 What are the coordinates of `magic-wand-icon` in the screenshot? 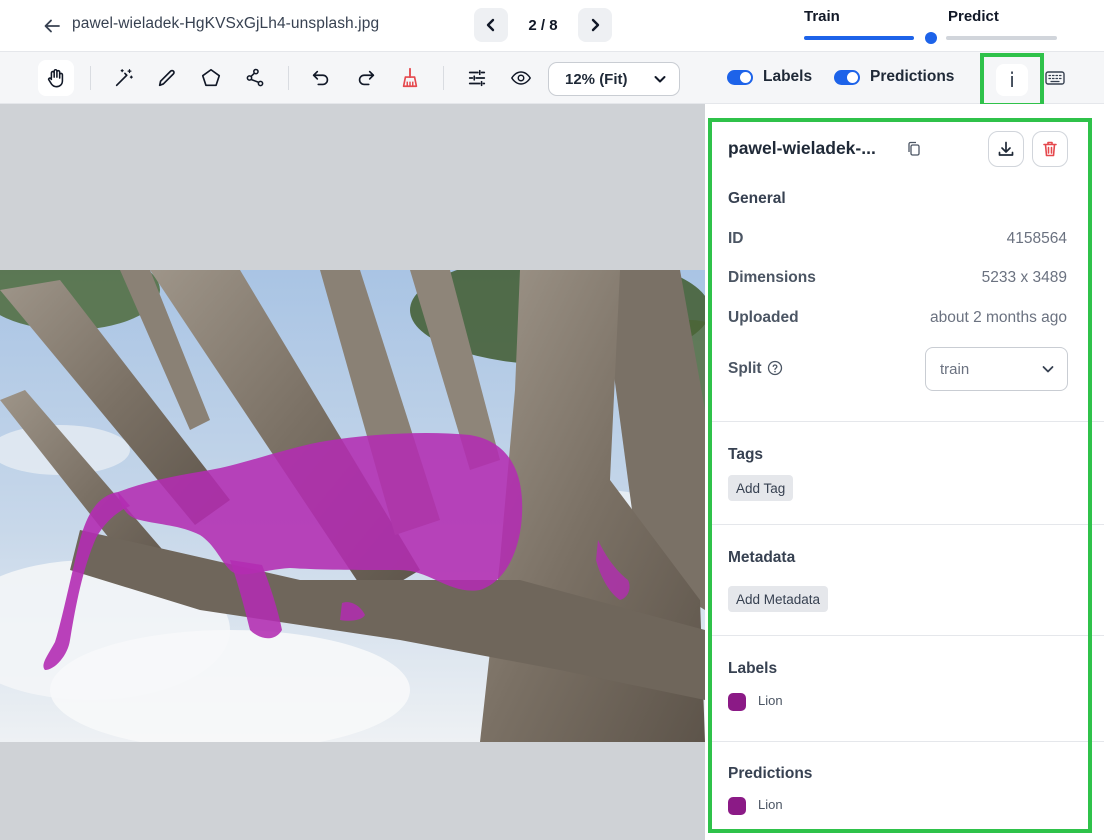 It's located at (124, 78).